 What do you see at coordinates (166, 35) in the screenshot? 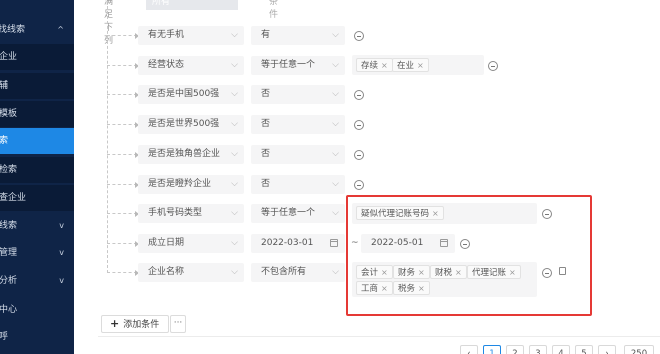
I see `field-value: 有无手机` at bounding box center [166, 35].